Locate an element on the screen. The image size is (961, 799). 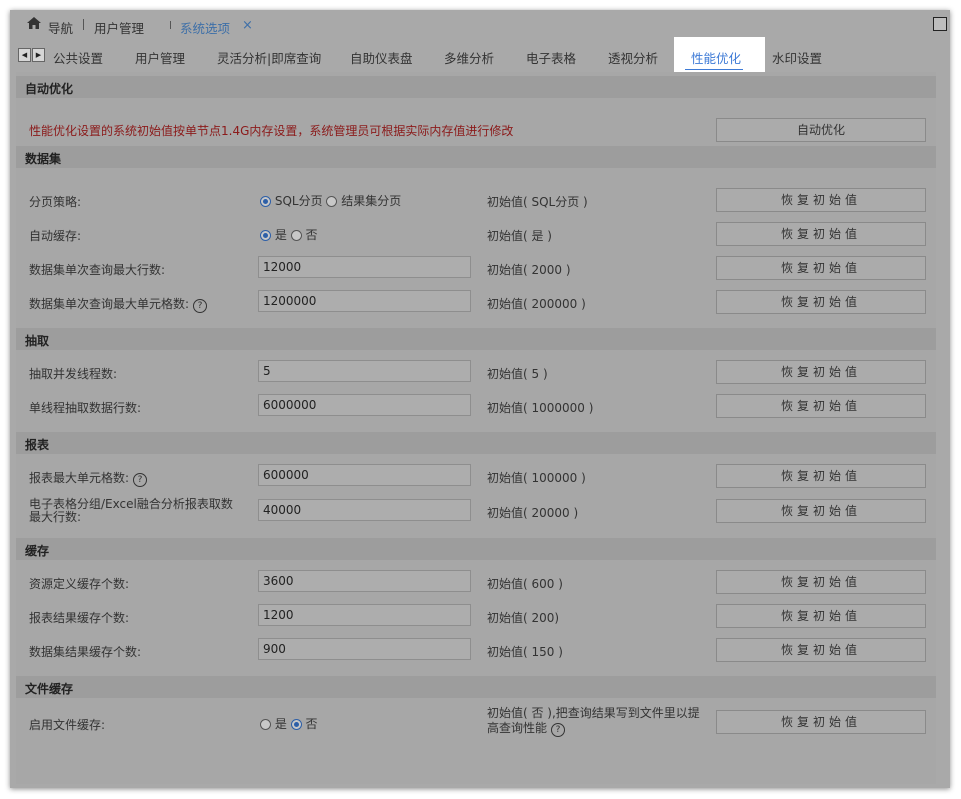
max-cells-label: 数据集单次查询最大单元格数:? is located at coordinates (118, 304).